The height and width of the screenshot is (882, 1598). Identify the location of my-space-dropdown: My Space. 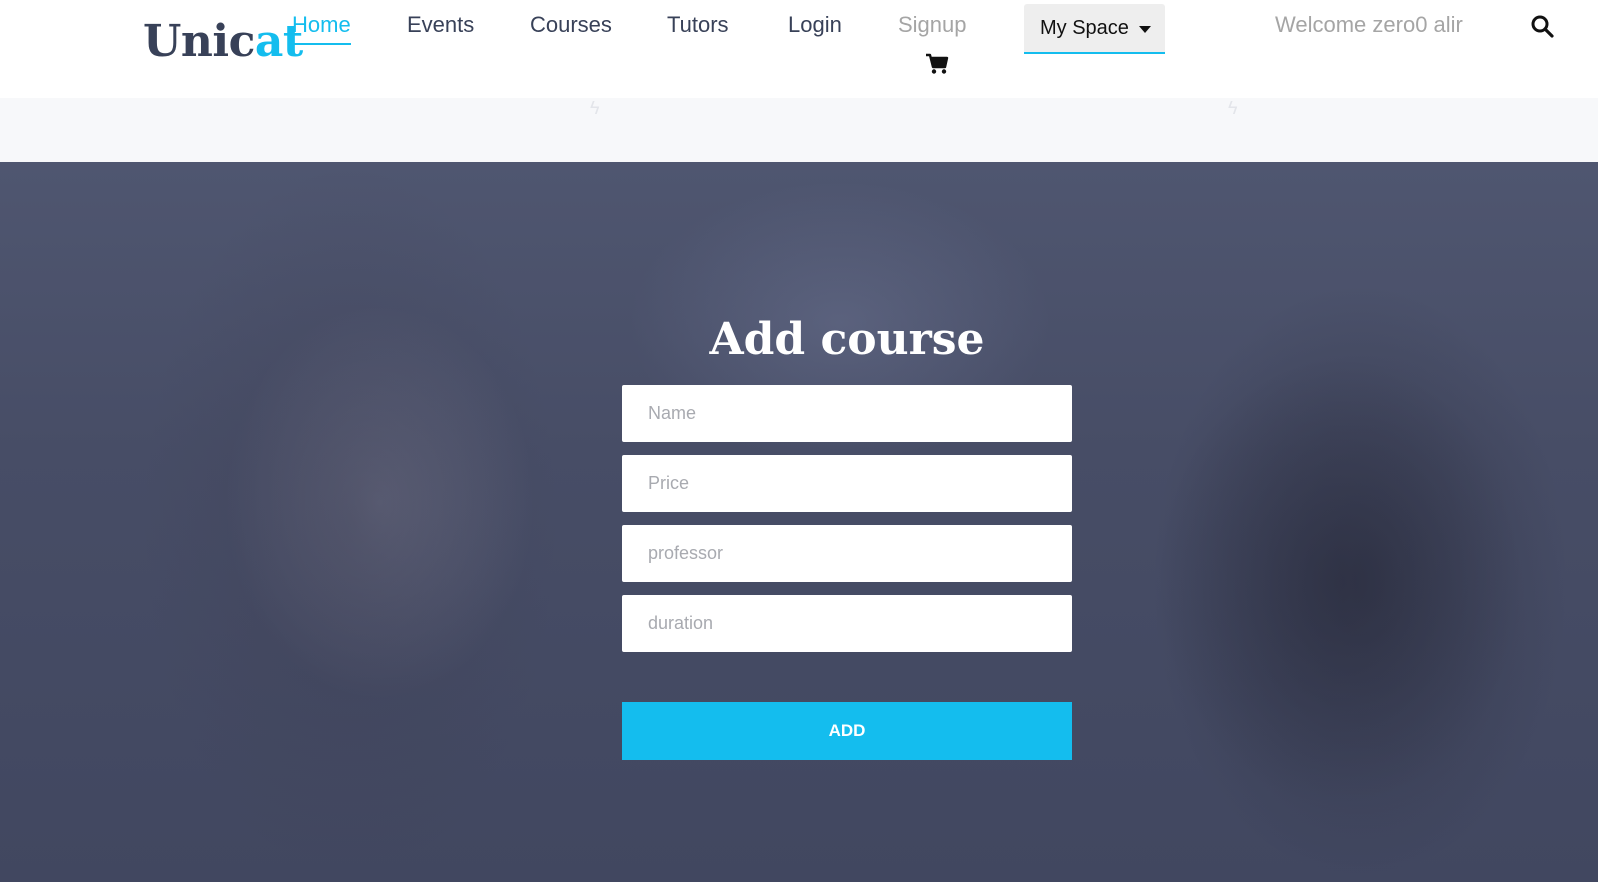
(1094, 29).